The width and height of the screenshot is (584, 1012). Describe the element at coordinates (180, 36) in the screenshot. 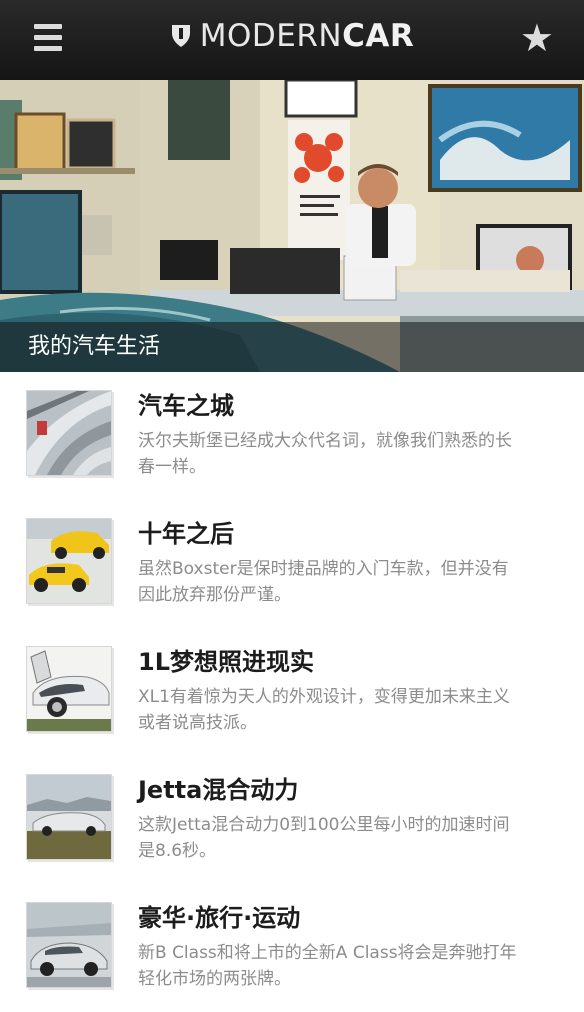

I see `logo-mark-icon` at that location.